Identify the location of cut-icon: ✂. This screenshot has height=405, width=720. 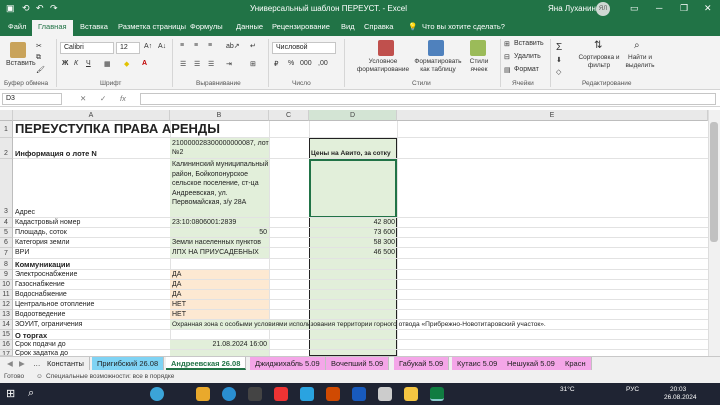
(39, 46).